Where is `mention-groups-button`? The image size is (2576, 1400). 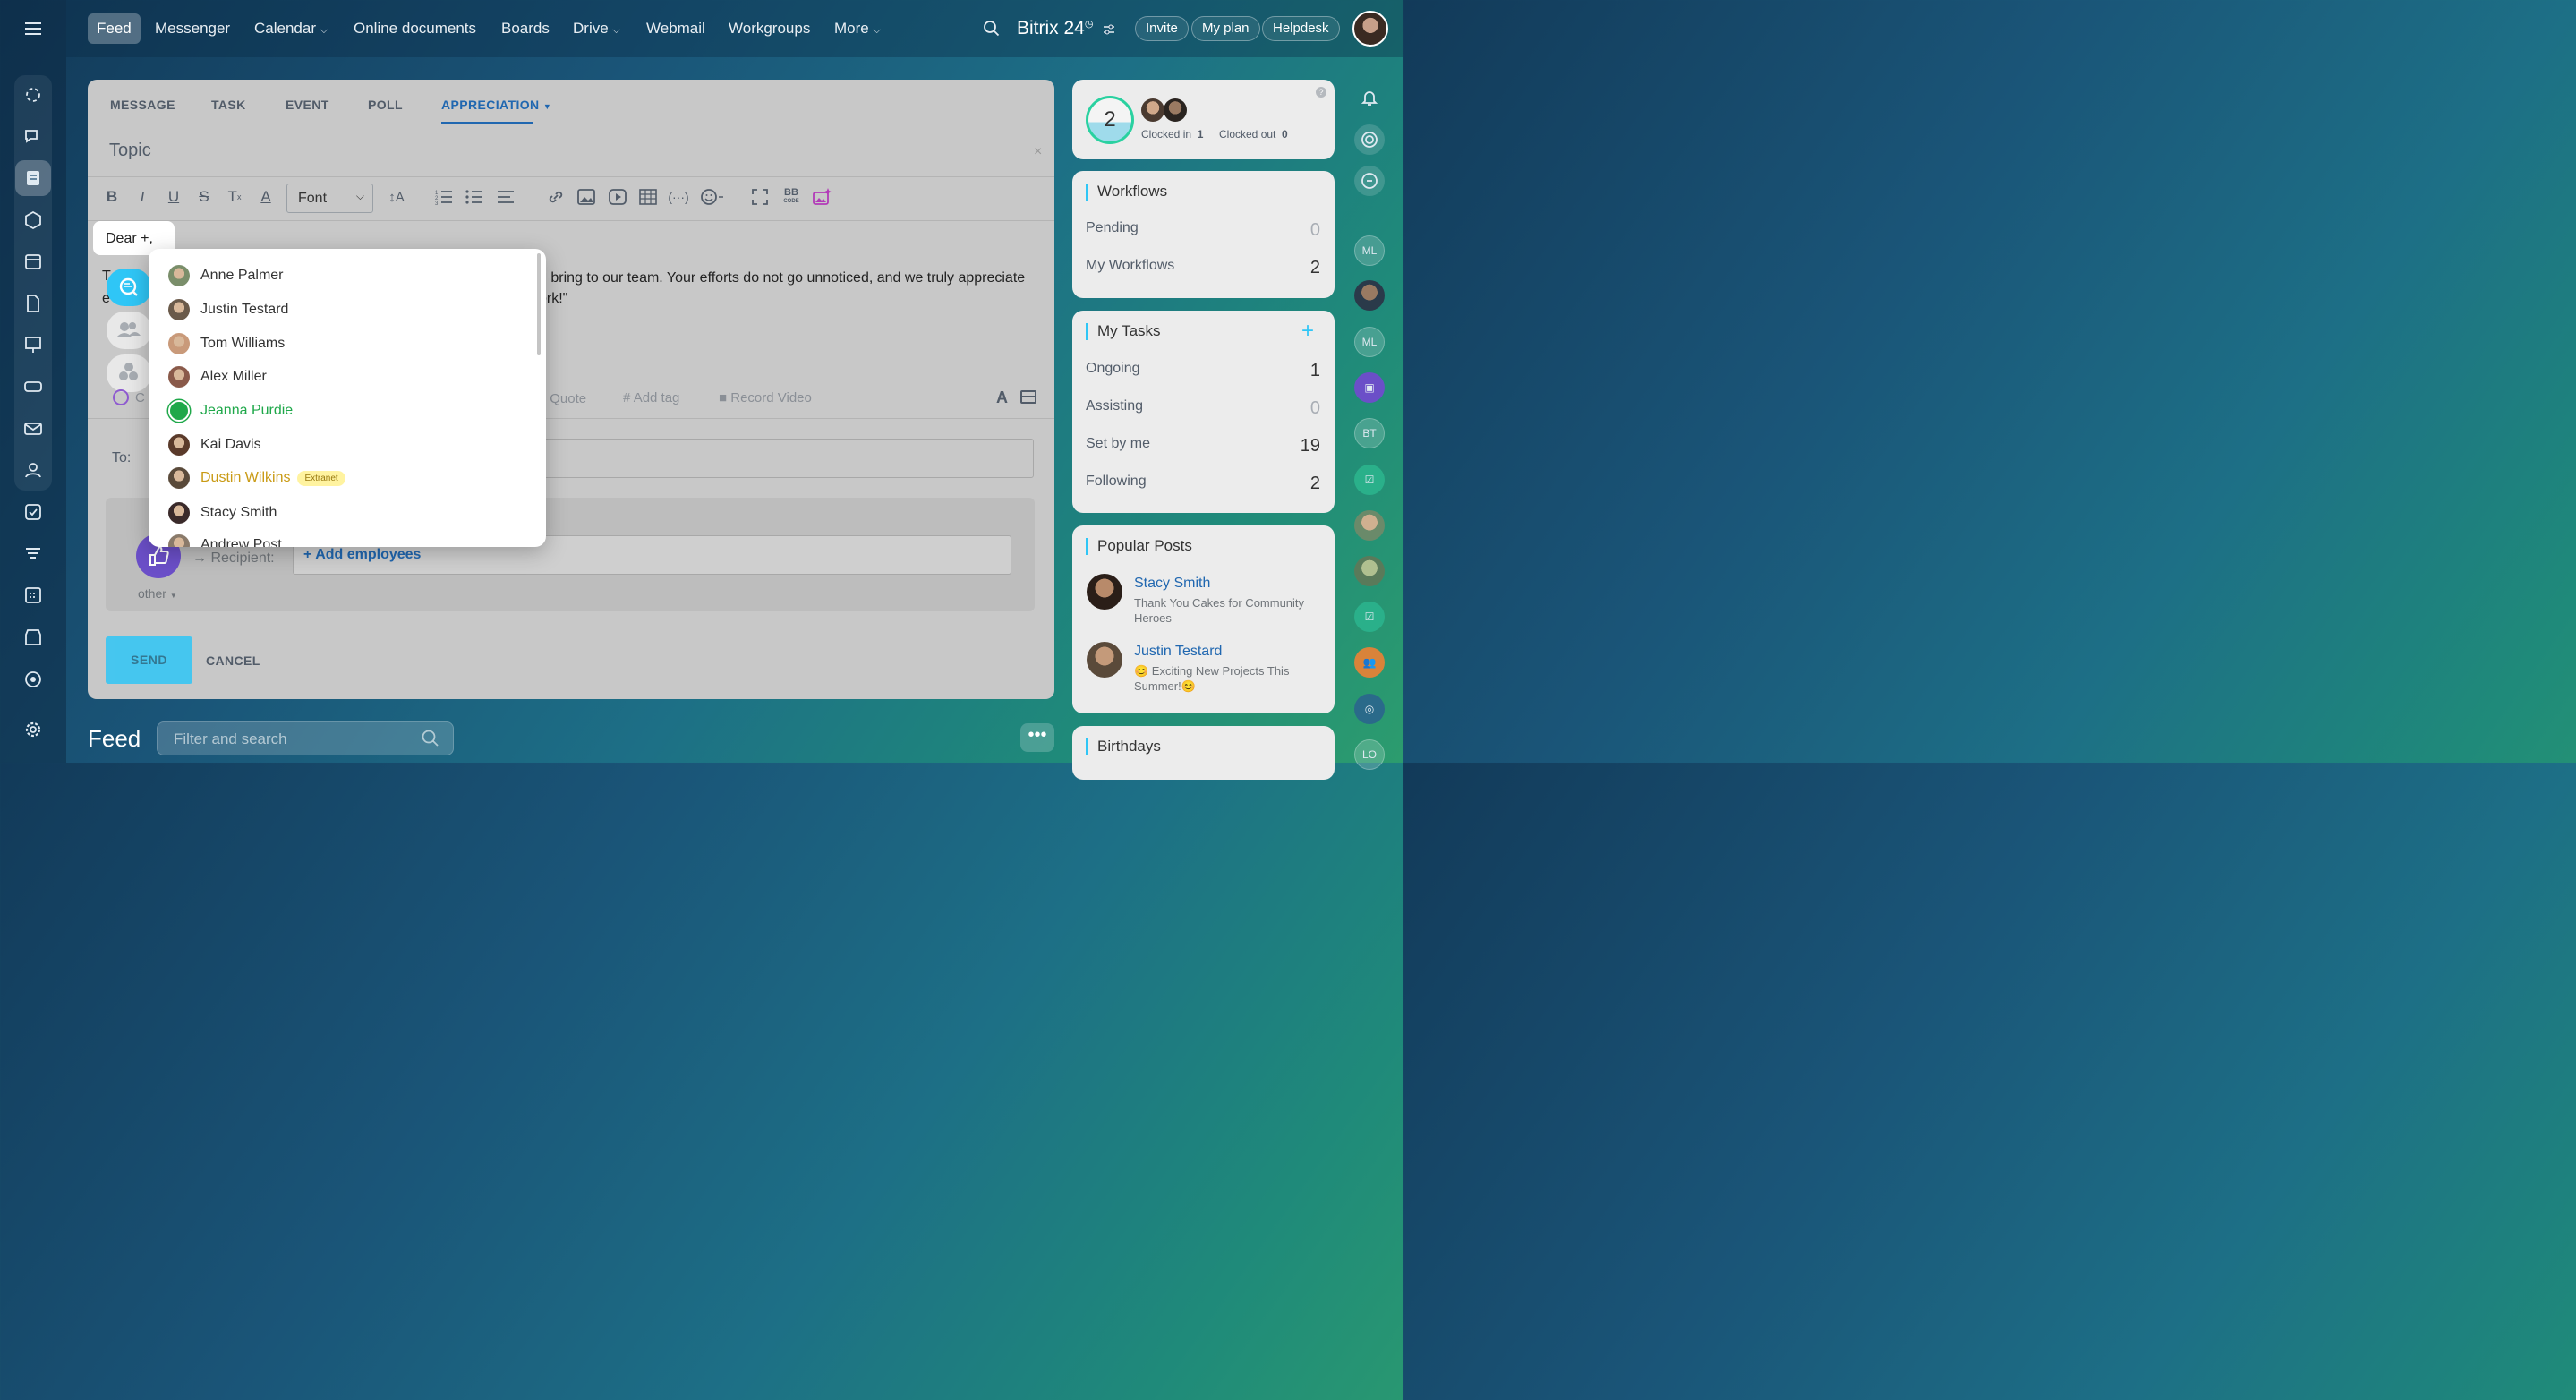 mention-groups-button is located at coordinates (129, 373).